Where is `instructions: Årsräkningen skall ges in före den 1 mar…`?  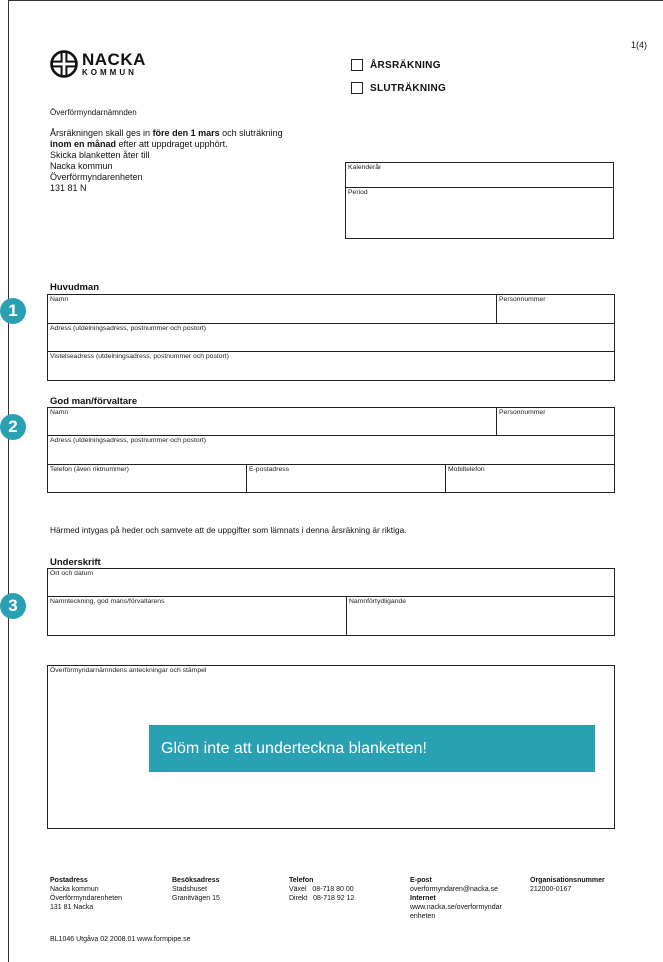
instructions: Årsräkningen skall ges in före den 1 mar… is located at coordinates (166, 160).